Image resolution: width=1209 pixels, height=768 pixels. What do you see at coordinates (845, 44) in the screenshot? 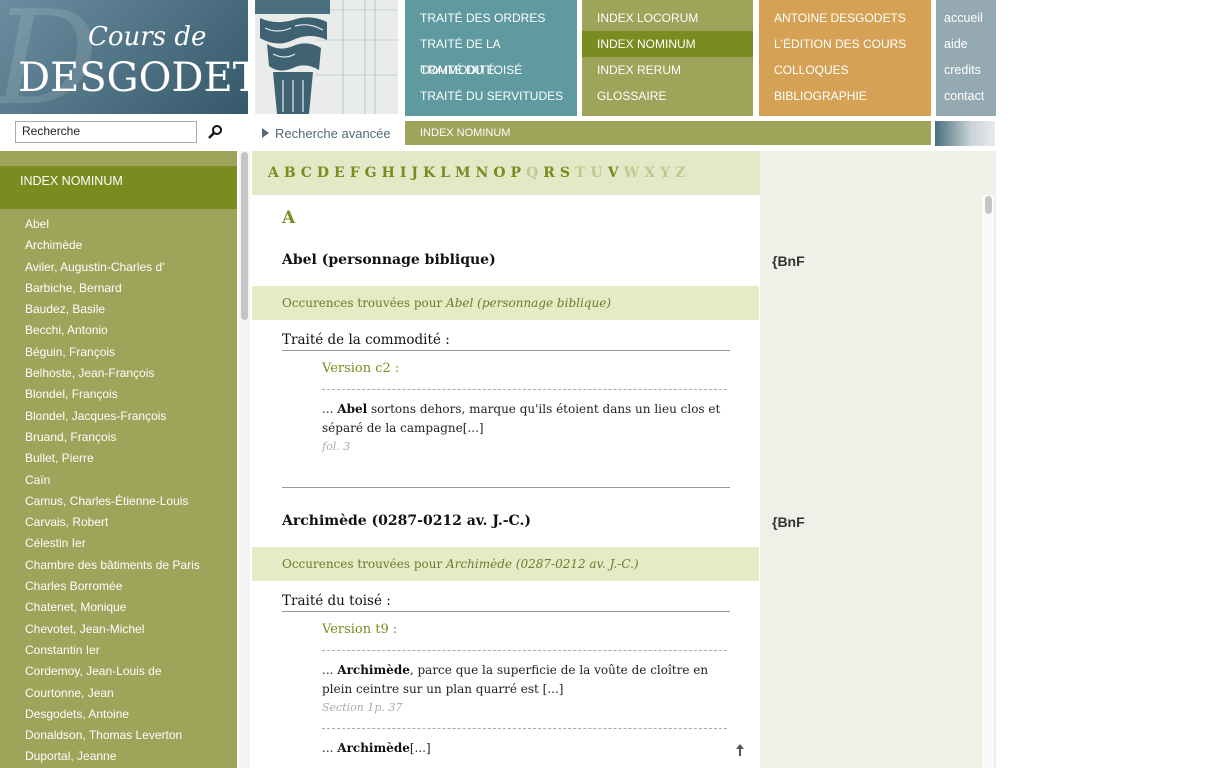
I see `nav-item-edition-cours: L'ÉDITION DES COURS` at bounding box center [845, 44].